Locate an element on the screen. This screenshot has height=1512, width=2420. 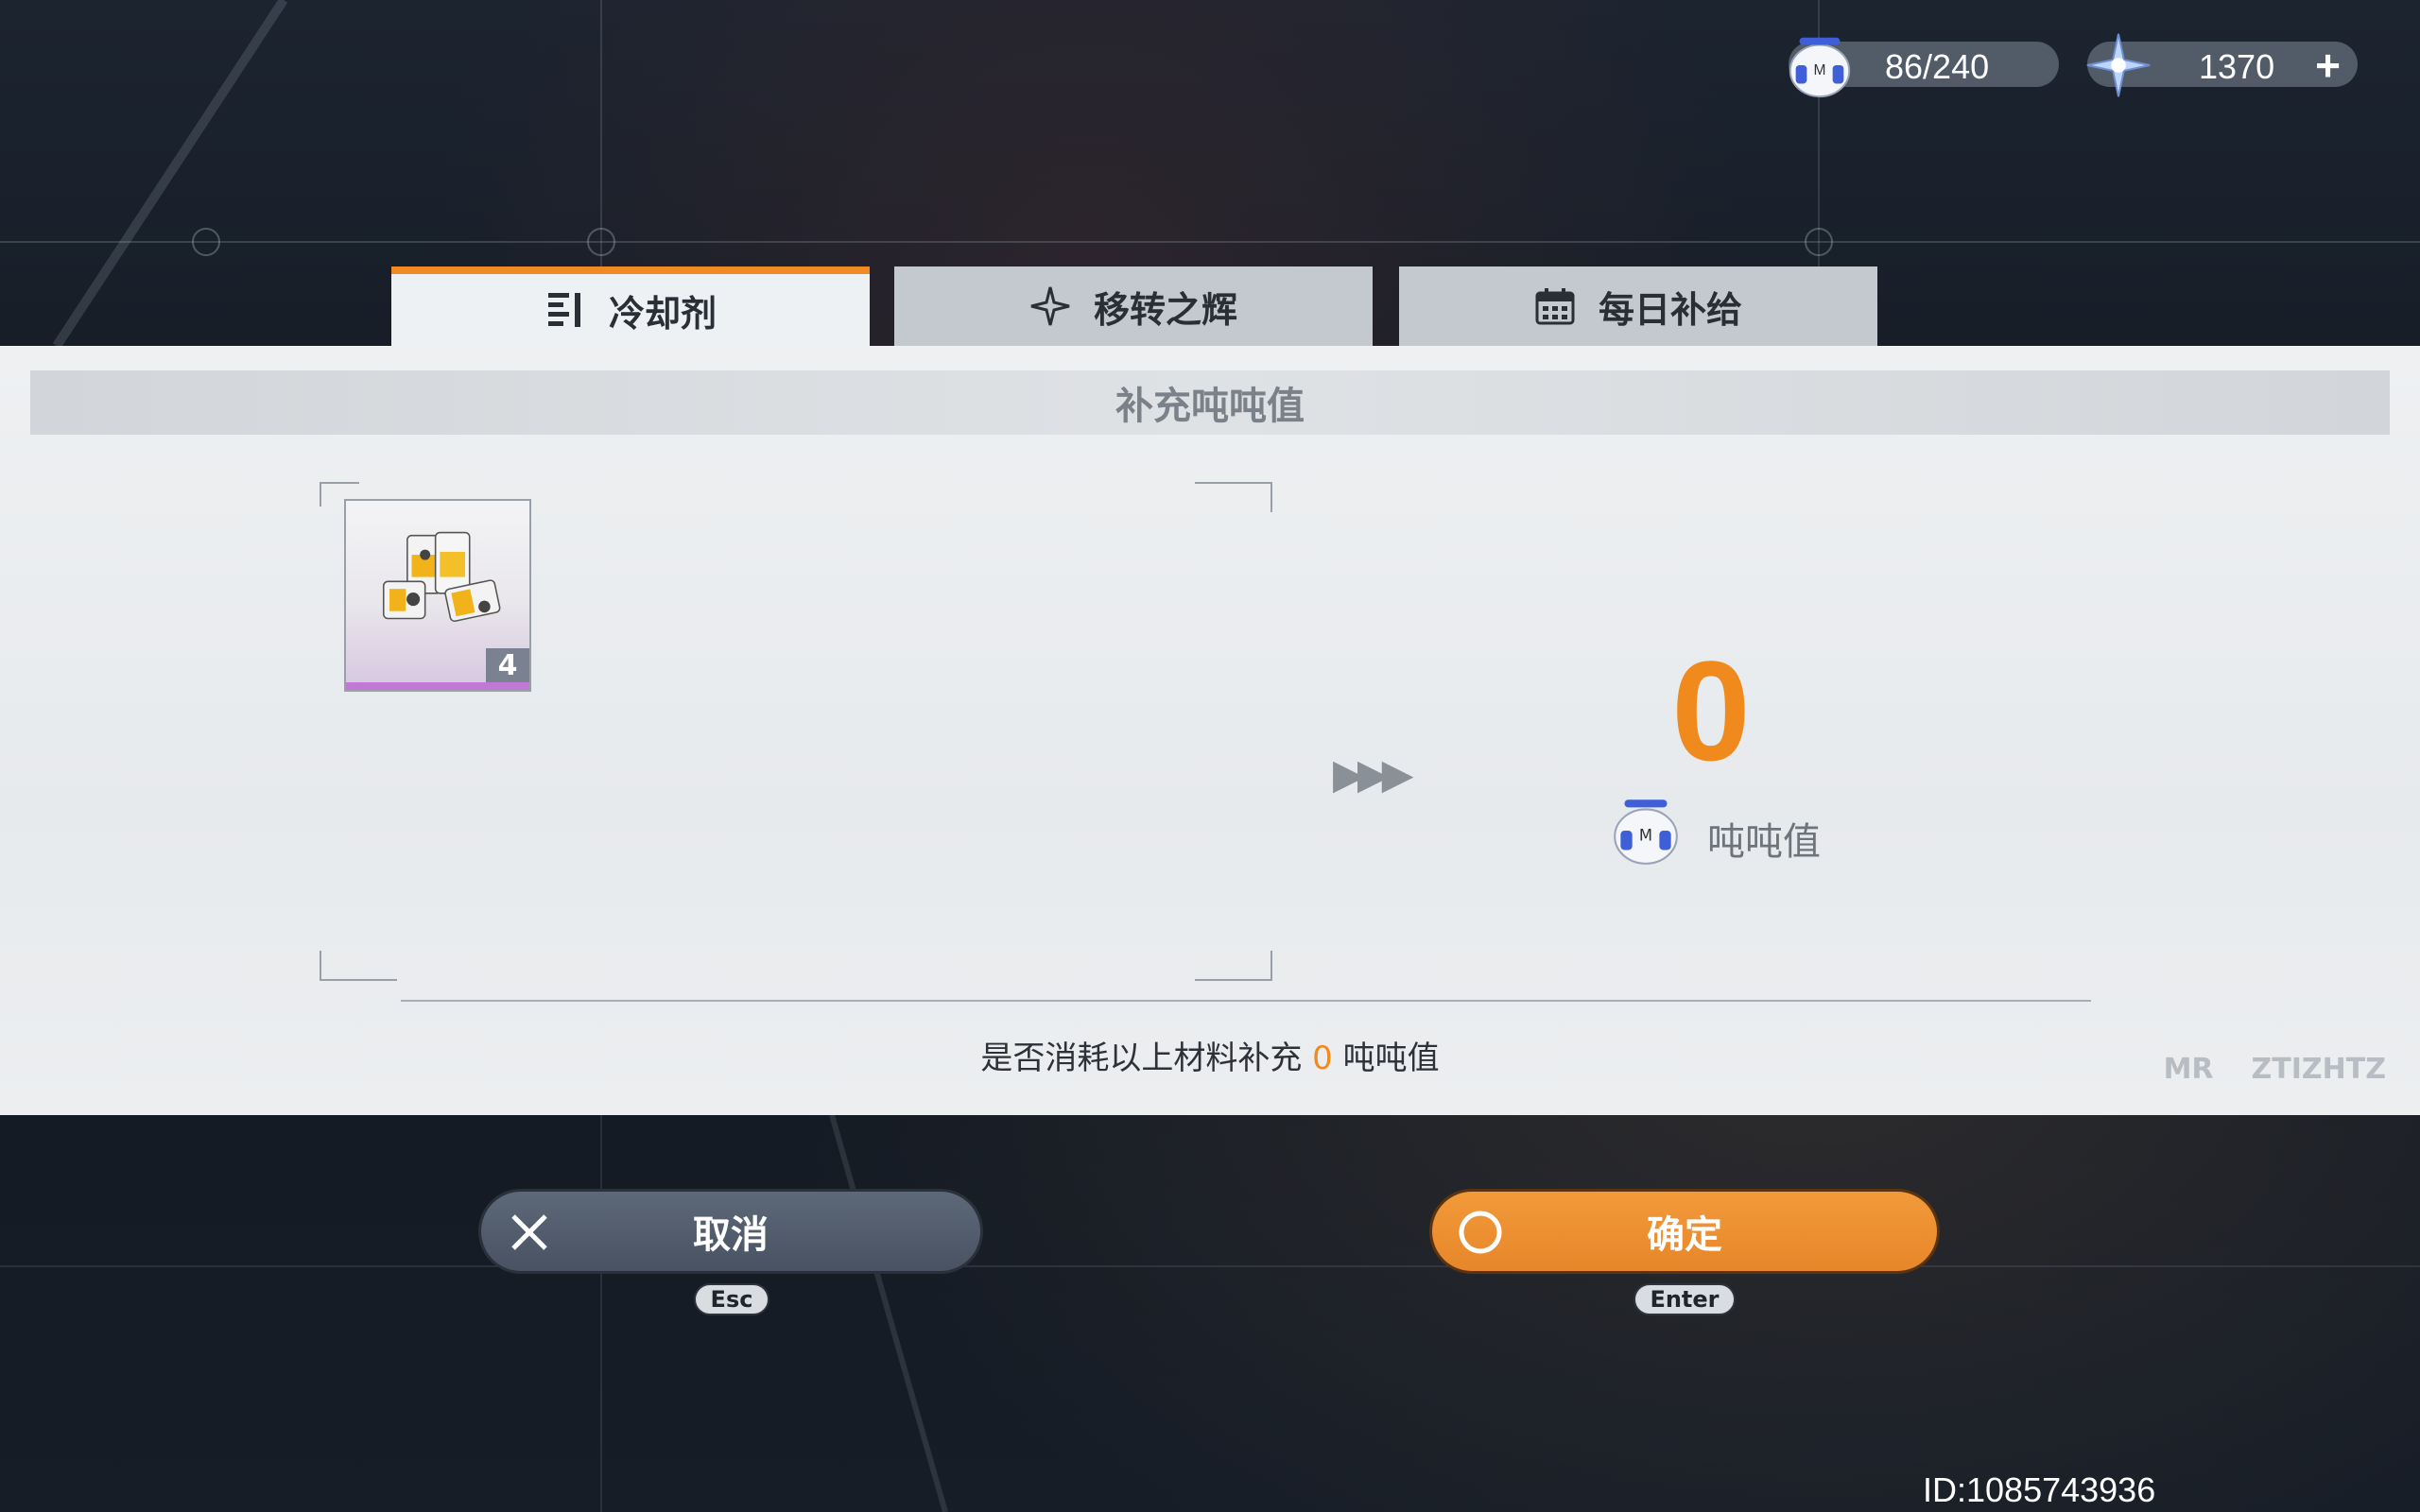
user-id: ID:1085743936 is located at coordinates (2040, 1489).